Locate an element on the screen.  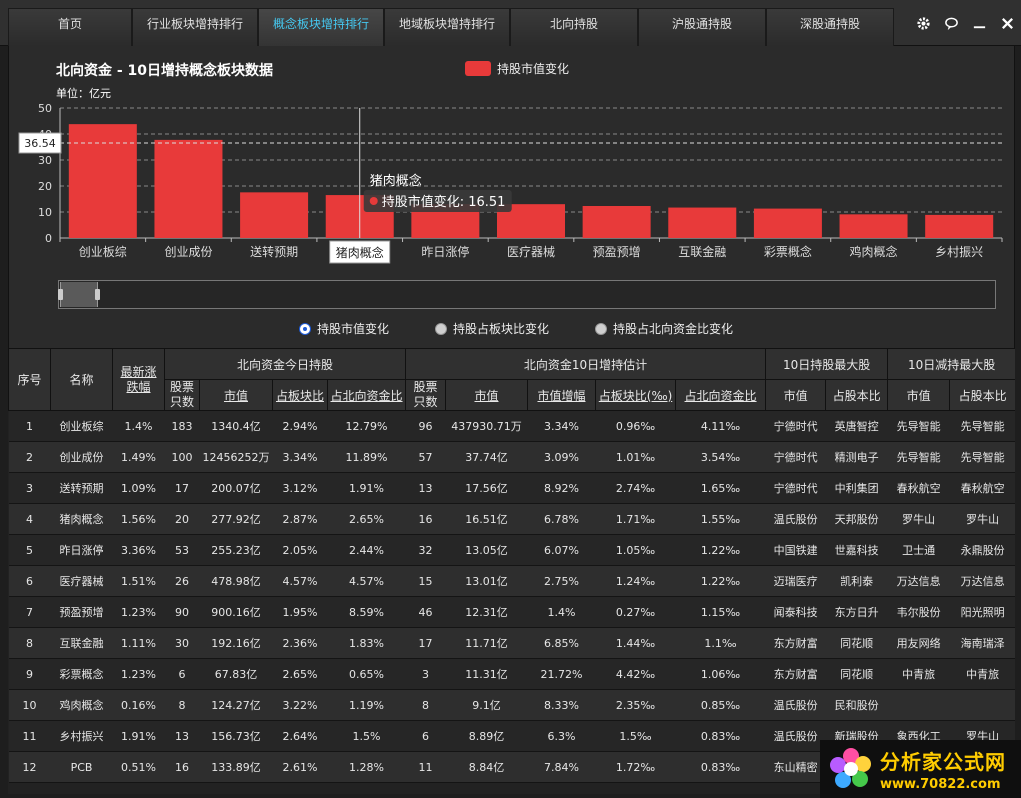
cell-maxreduce-mv: 万达信息 is located at coordinates (918, 581).